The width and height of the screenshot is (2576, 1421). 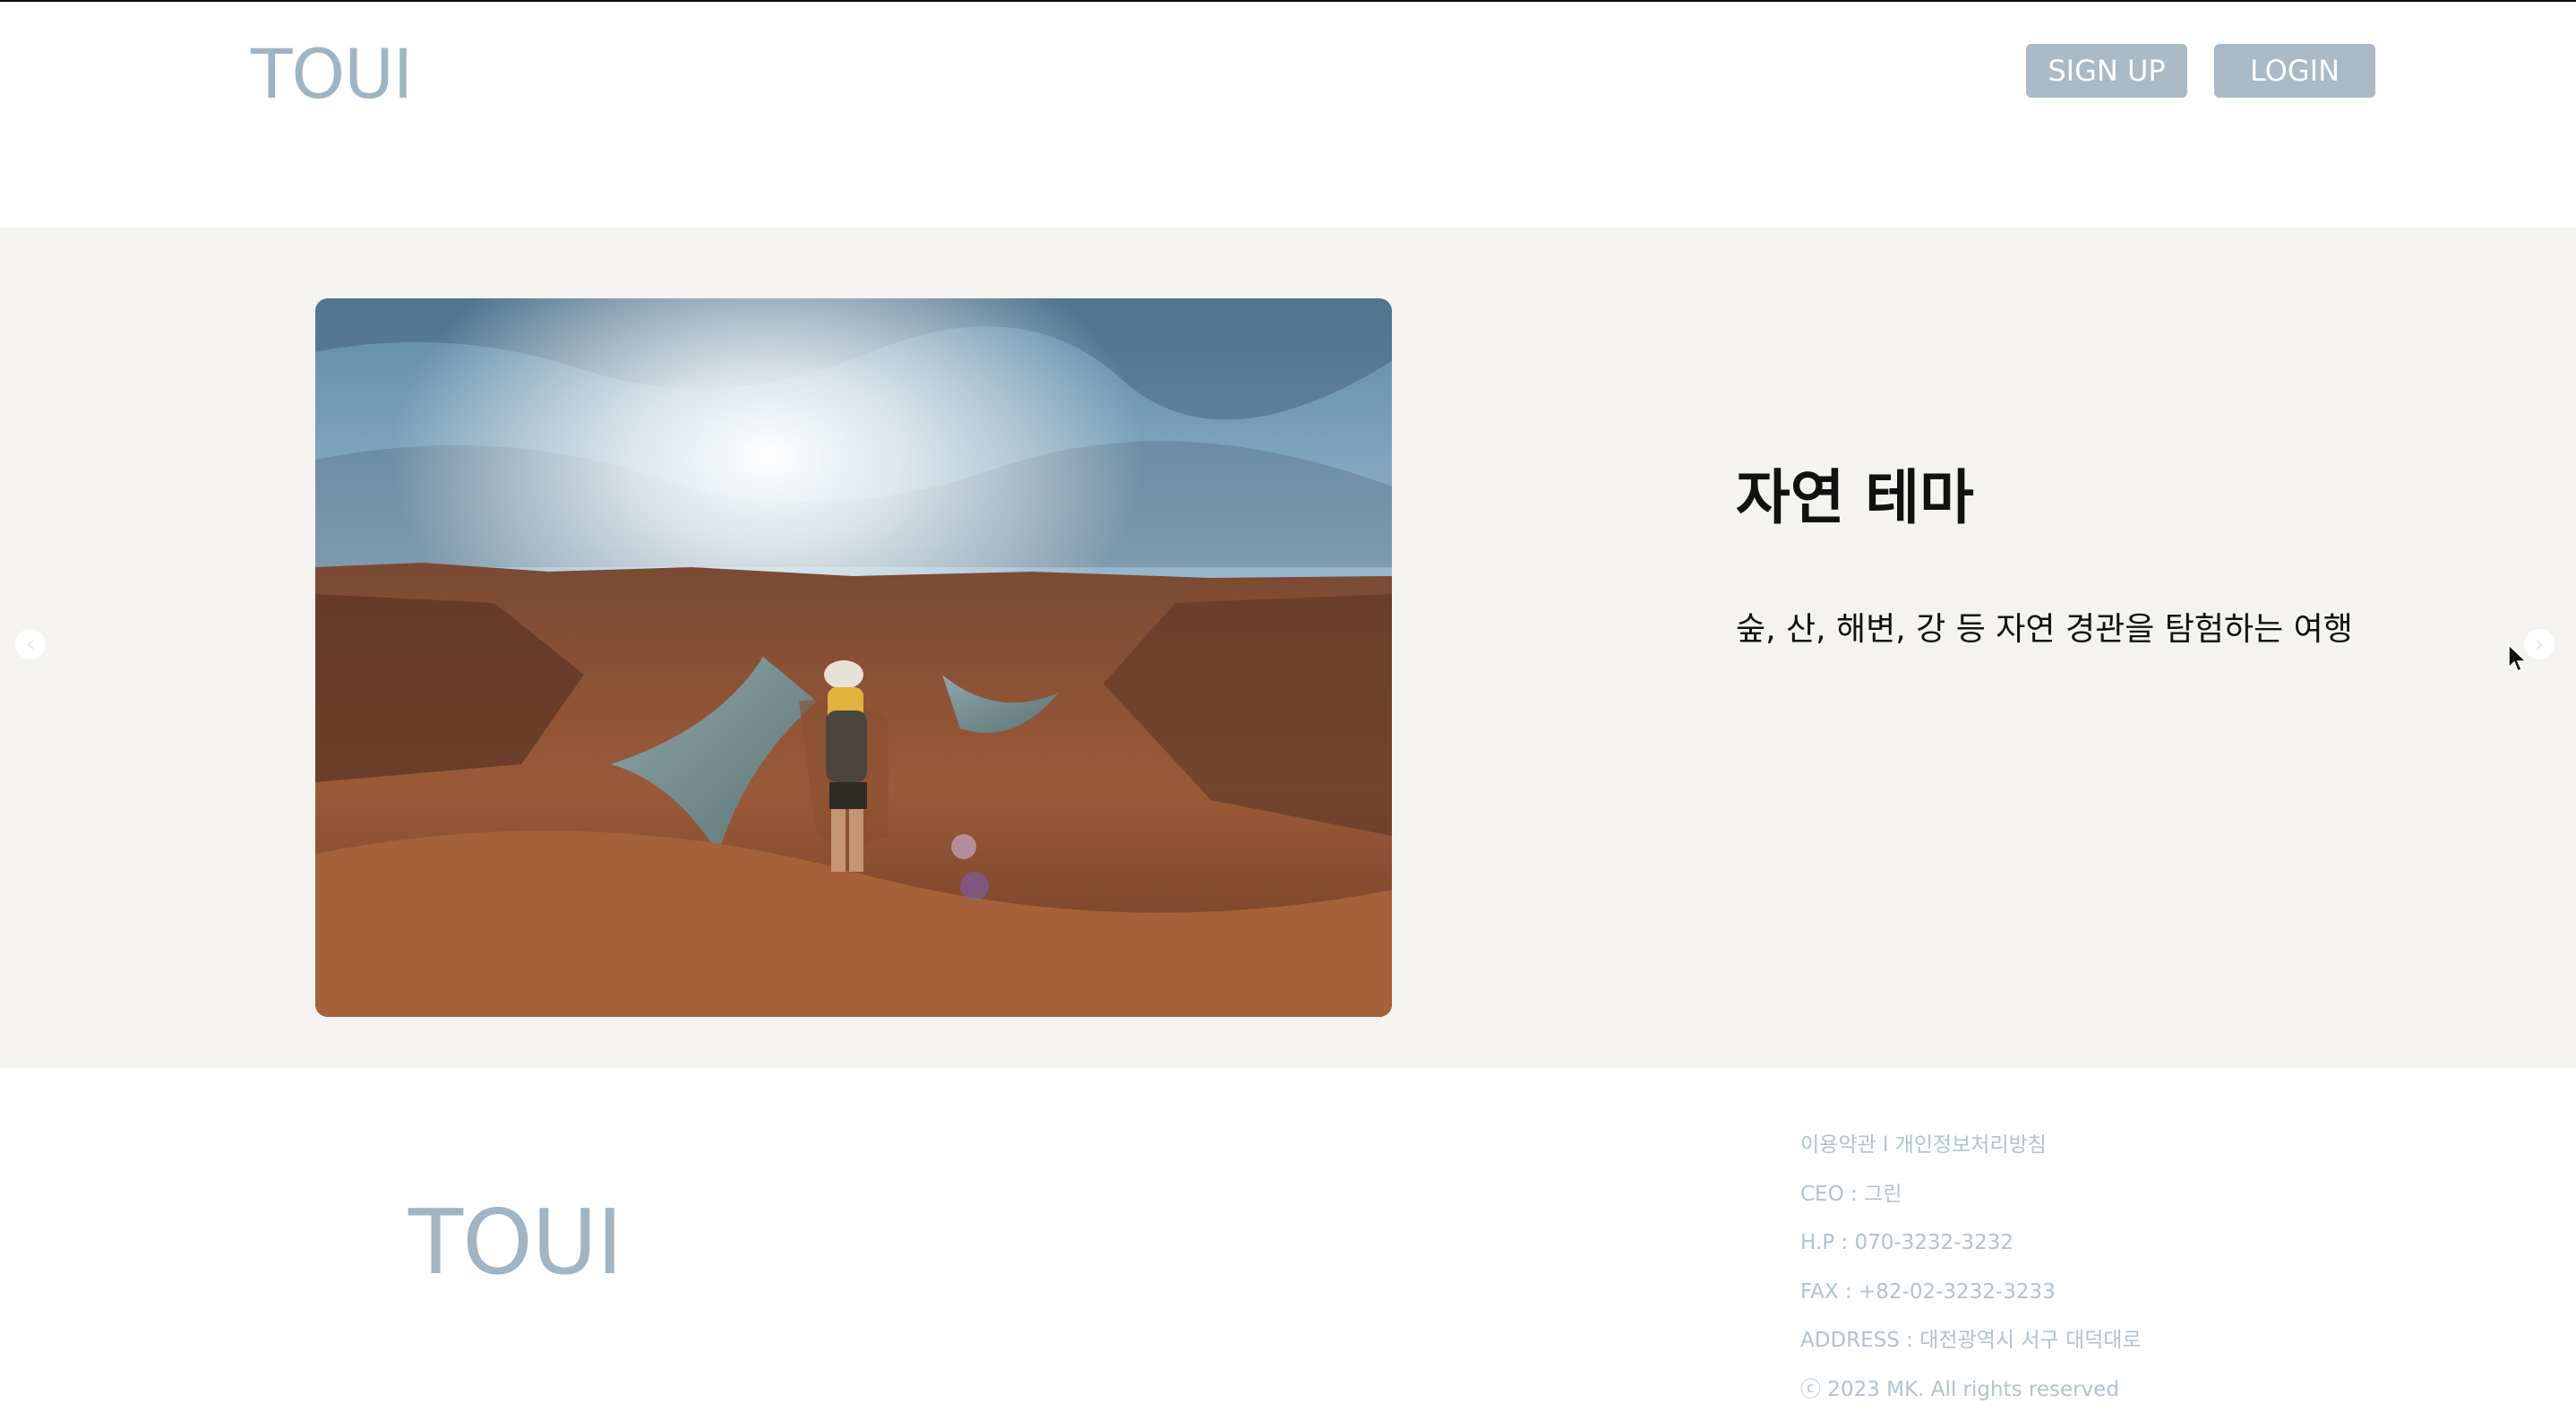 What do you see at coordinates (1855, 497) in the screenshot?
I see `theme-title: 자연 테마` at bounding box center [1855, 497].